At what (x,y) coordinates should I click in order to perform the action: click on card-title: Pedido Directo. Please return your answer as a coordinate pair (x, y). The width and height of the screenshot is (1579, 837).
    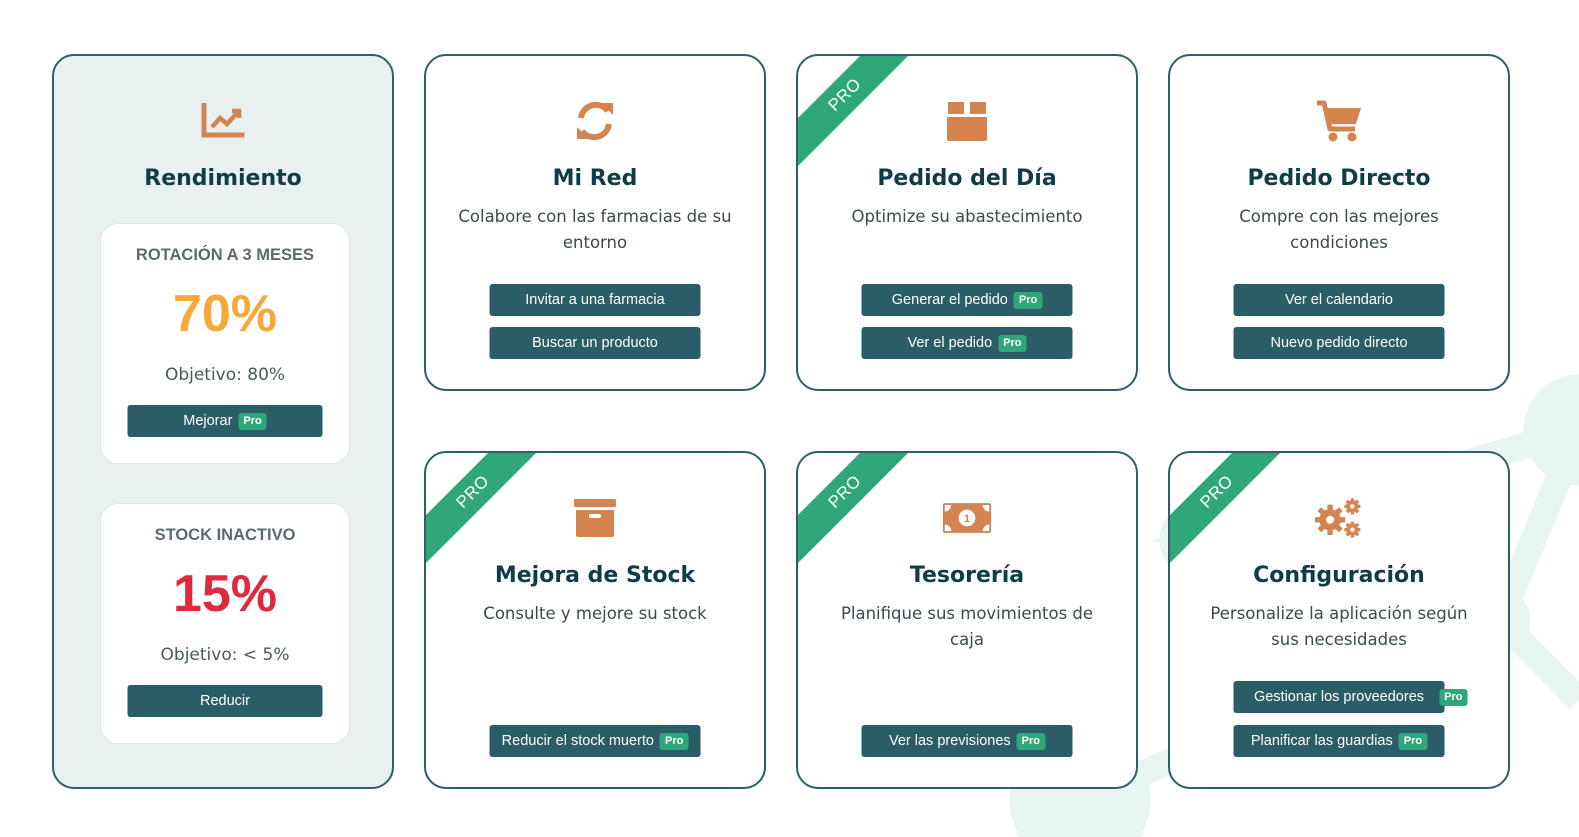
    Looking at the image, I should click on (1339, 178).